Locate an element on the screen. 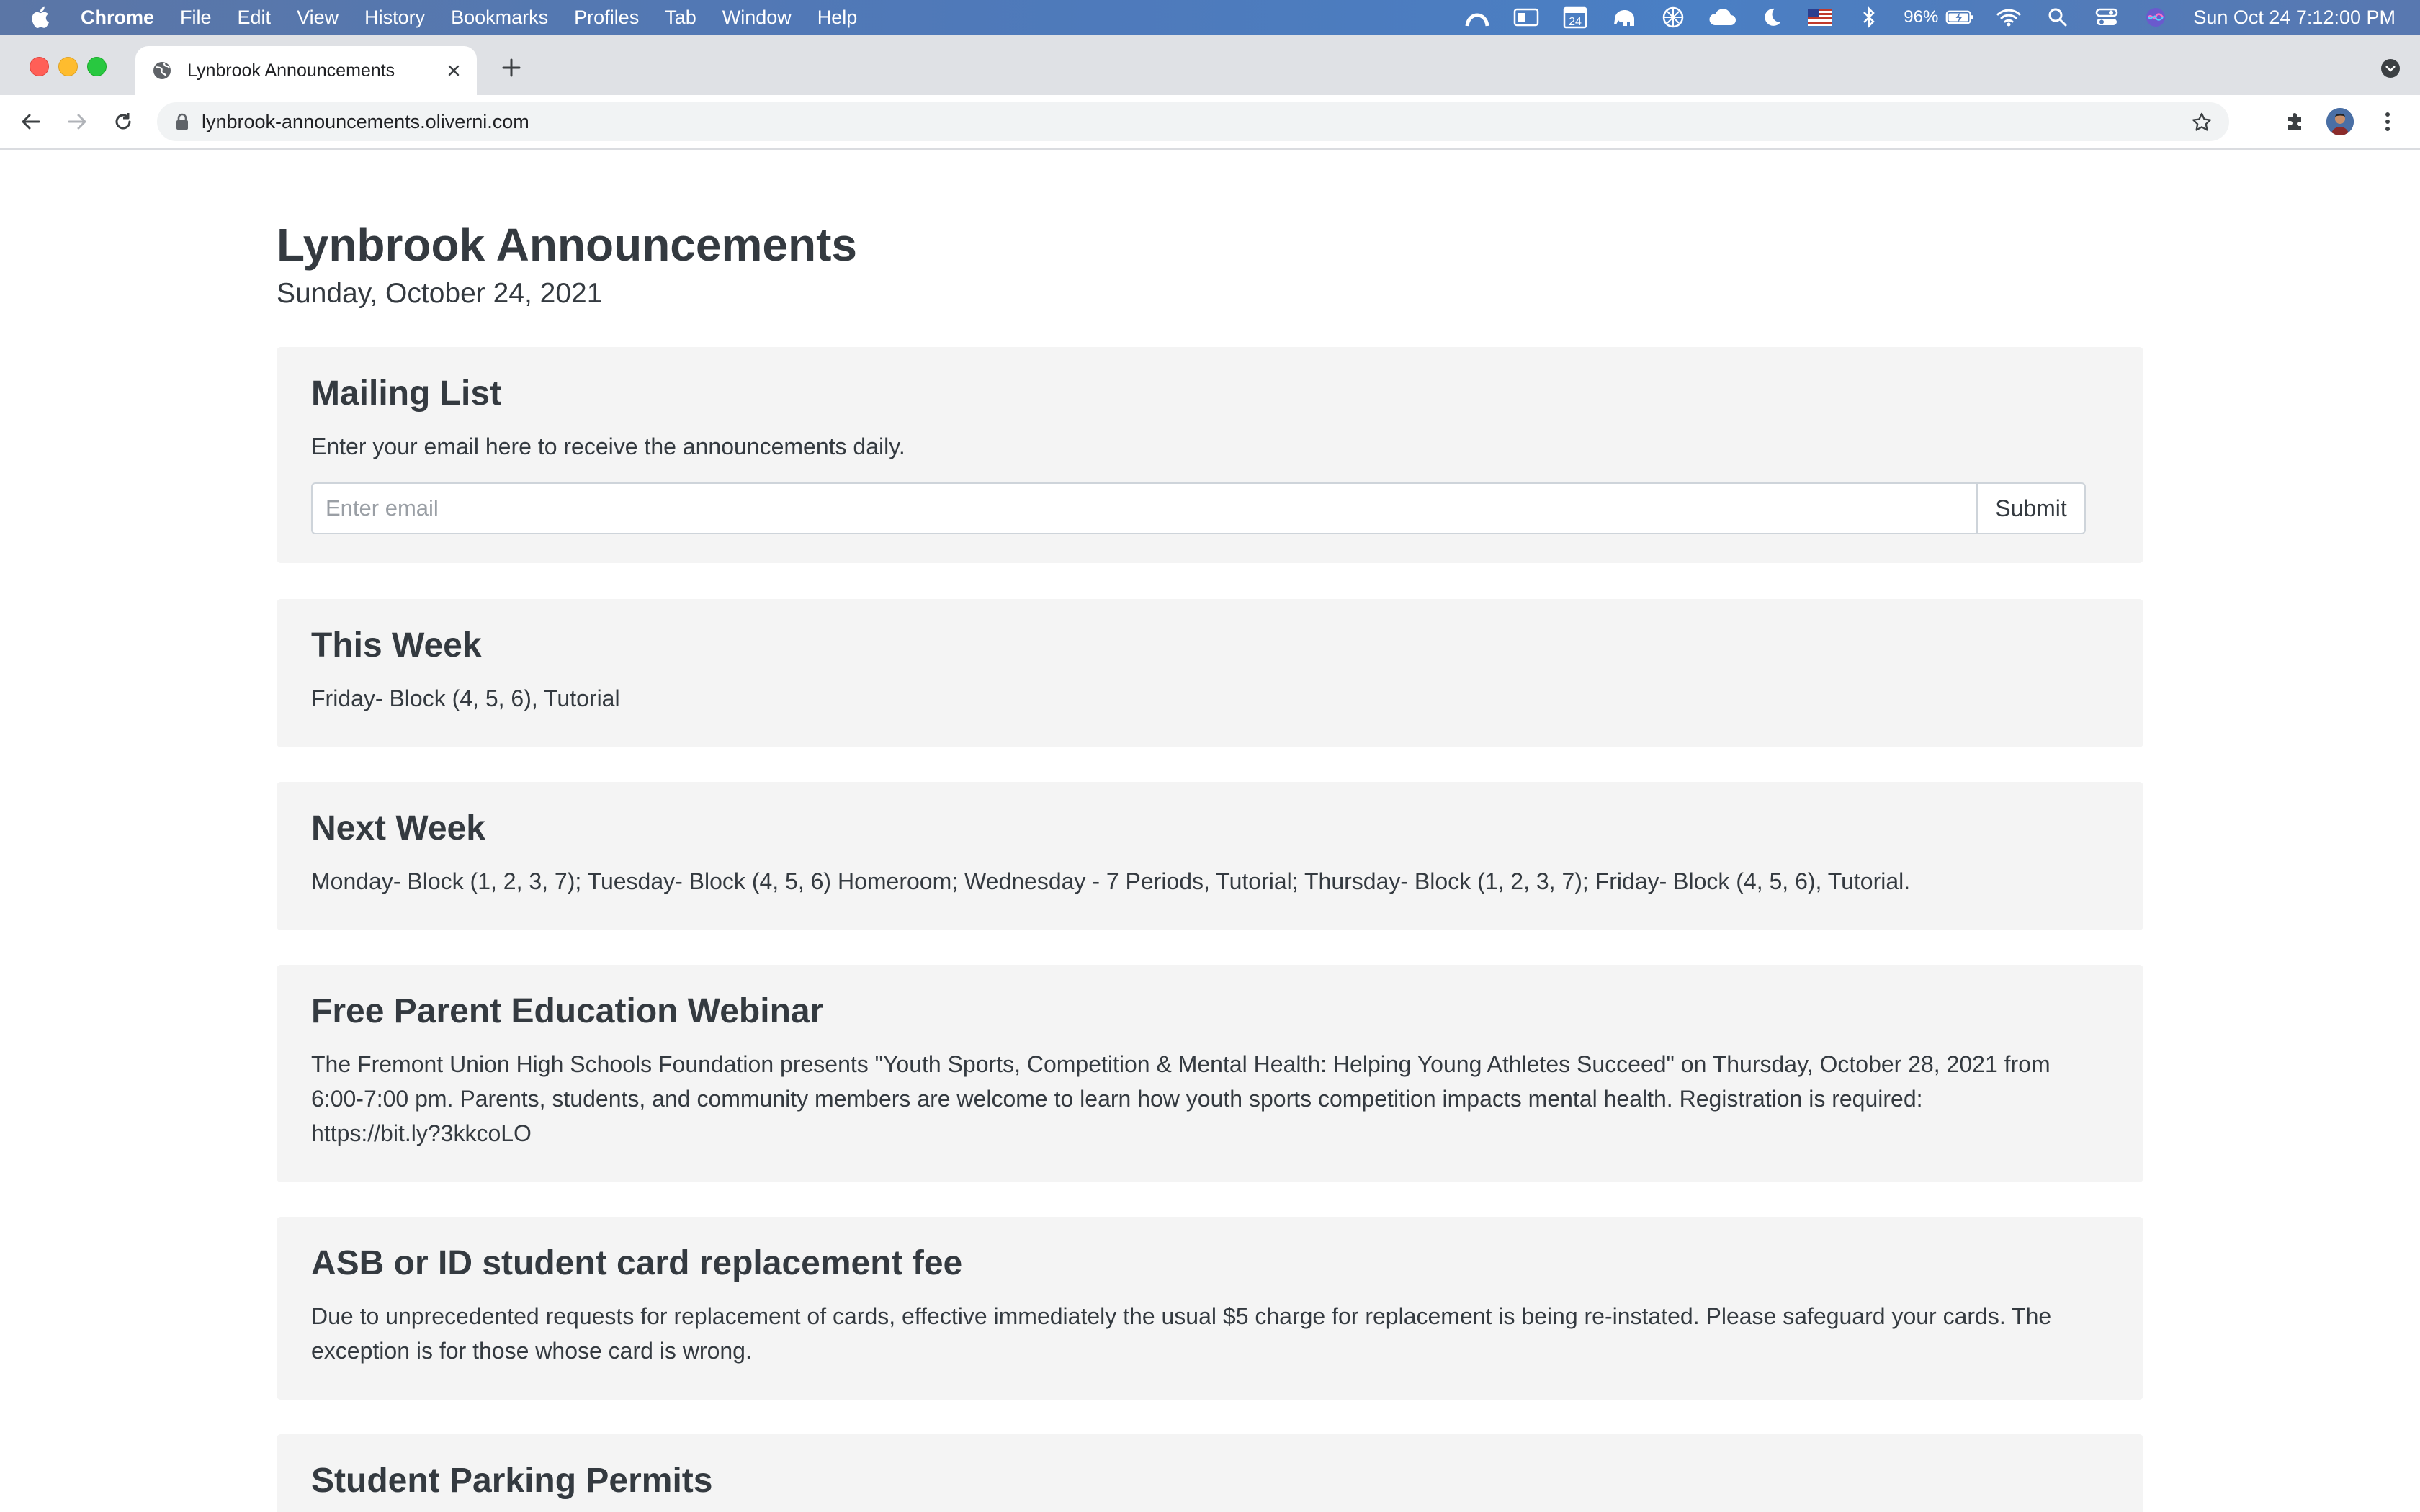 The image size is (2420, 1512). menu-edit: Edit is located at coordinates (255, 17).